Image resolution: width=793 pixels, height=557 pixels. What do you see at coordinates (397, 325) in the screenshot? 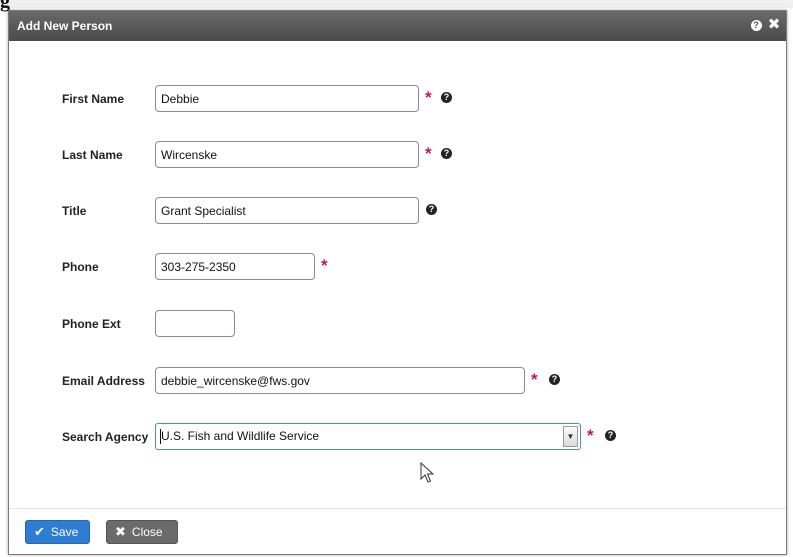
I see `phone-ext-row: Phone Ext` at bounding box center [397, 325].